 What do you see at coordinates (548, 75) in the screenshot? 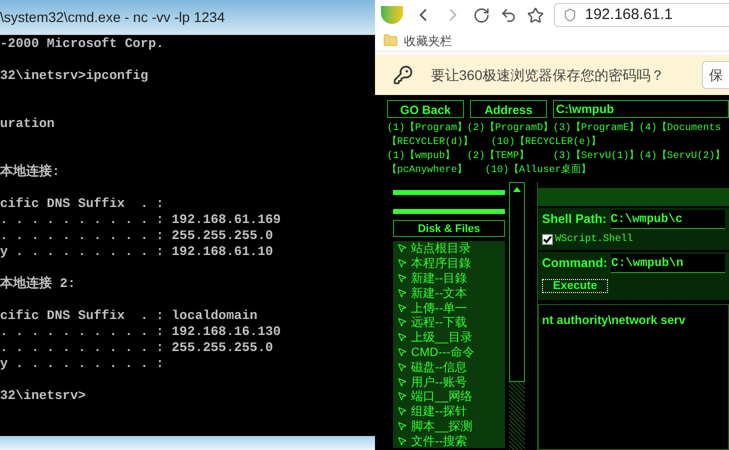
I see `password-prompt: 要让360极速浏览器保存您的密码吗？` at bounding box center [548, 75].